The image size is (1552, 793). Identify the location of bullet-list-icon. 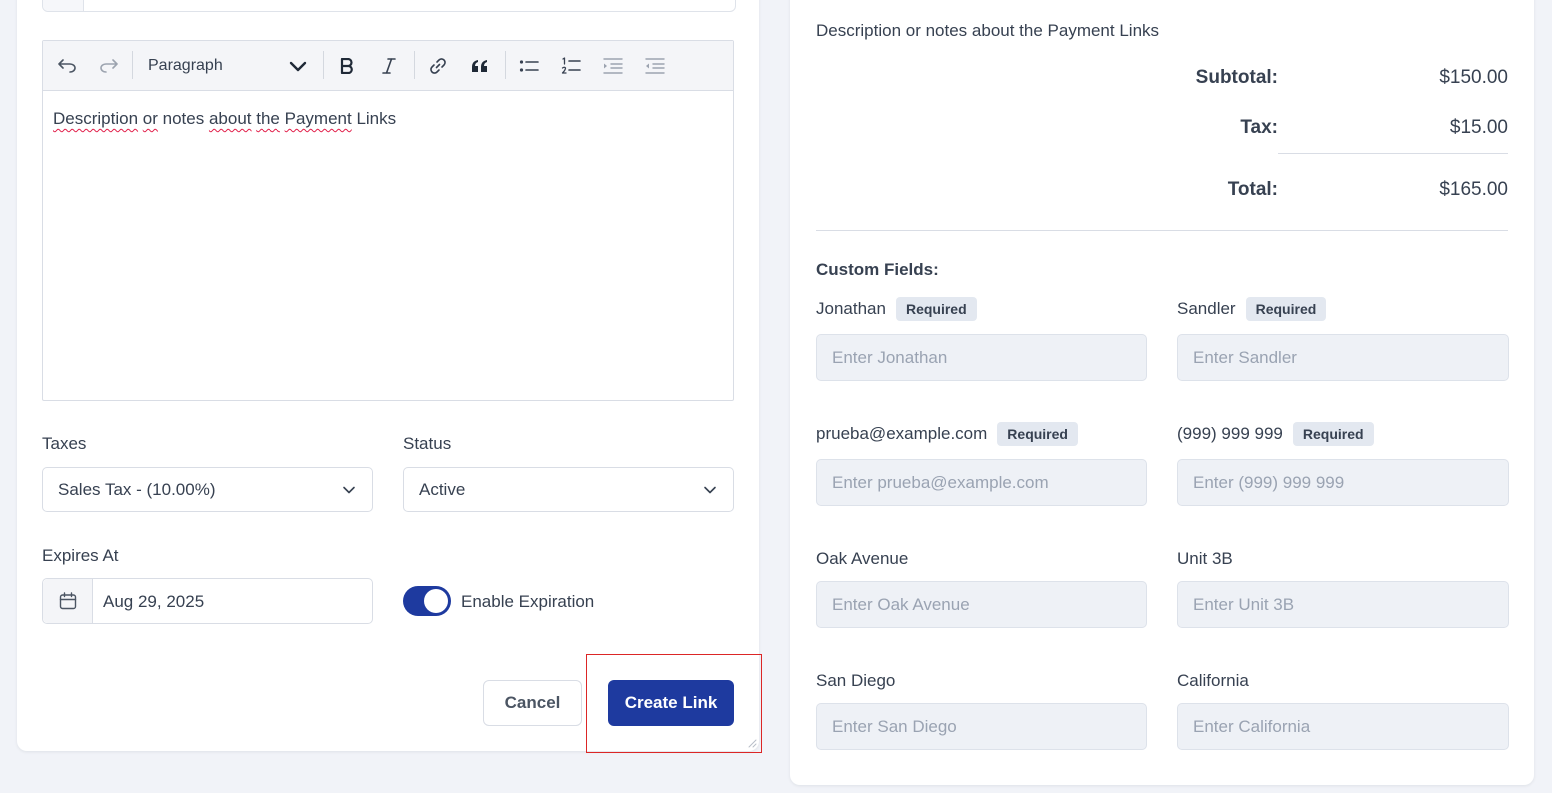
(529, 65).